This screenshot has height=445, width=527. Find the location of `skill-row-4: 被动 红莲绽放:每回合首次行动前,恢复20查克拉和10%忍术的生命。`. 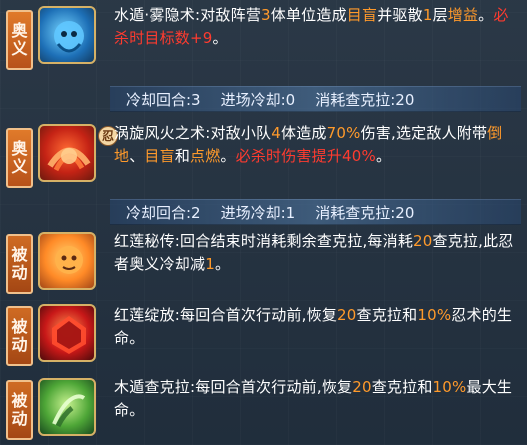

skill-row-4: 被动 红莲绽放:每回合首次行动前,恢复20查克拉和10%忍术的生命。 is located at coordinates (263, 334).